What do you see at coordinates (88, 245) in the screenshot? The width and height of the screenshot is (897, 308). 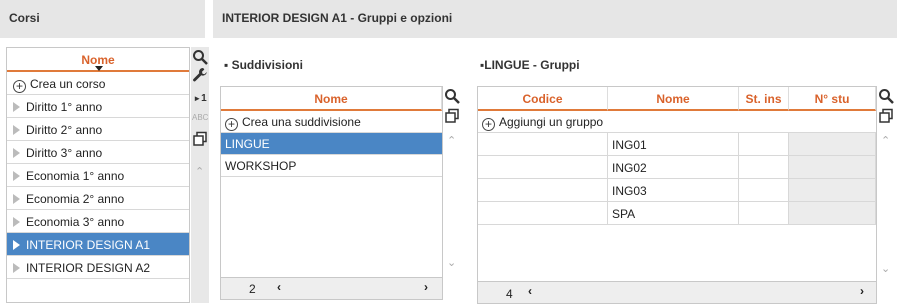 I see `course-label: INTERIOR DESIGN A1` at bounding box center [88, 245].